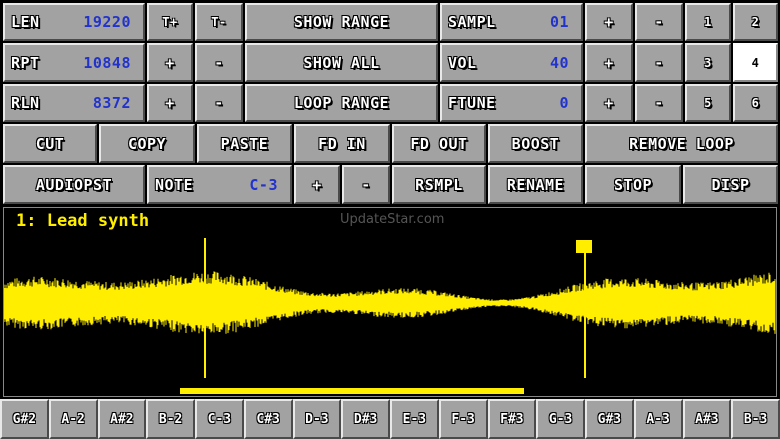  I want to click on disp-button: DISP, so click(730, 184).